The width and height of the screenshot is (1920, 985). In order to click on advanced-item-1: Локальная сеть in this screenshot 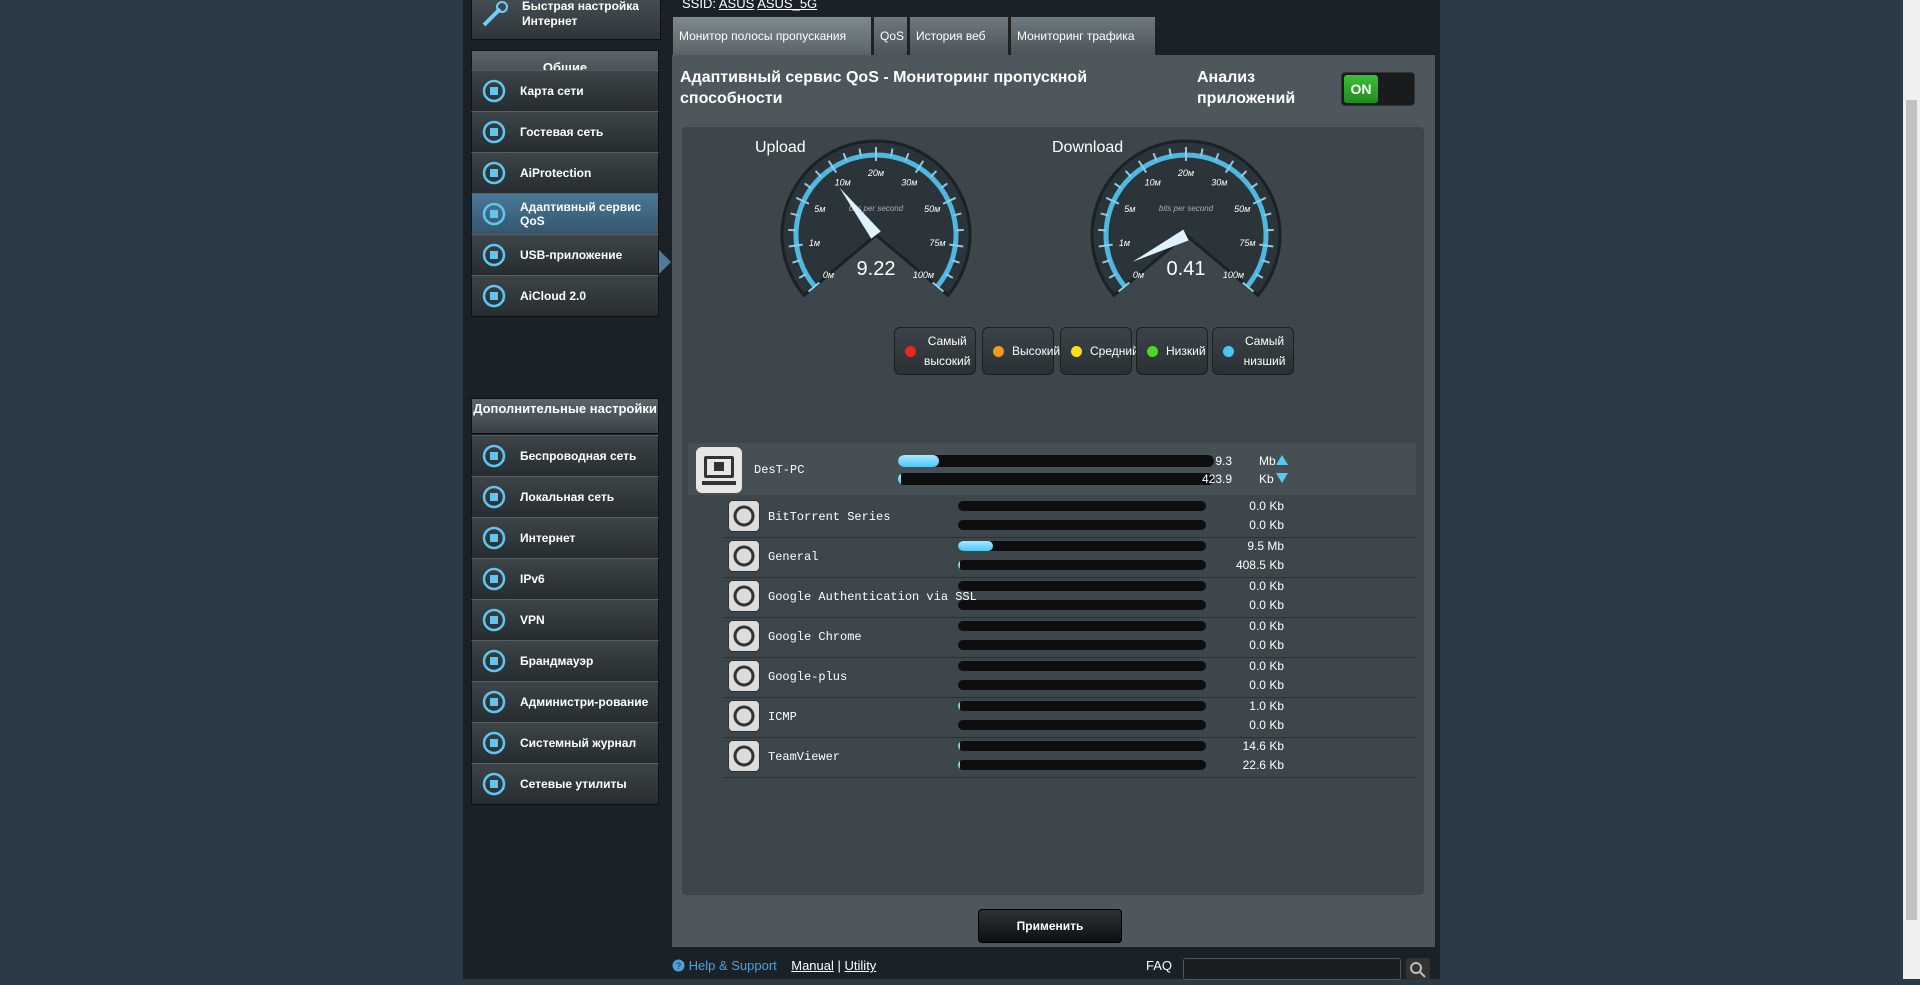, I will do `click(565, 497)`.